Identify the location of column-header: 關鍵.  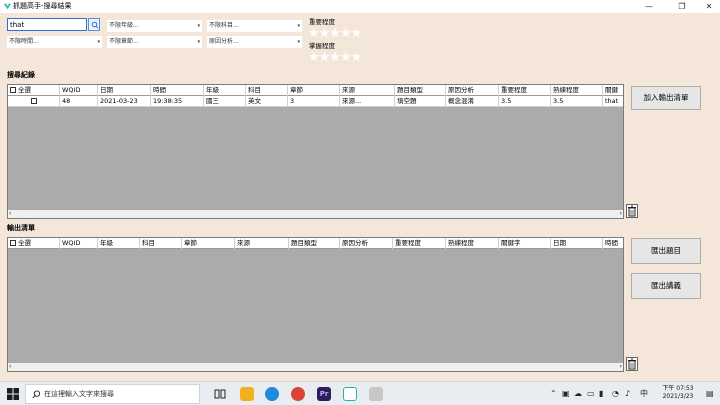
(613, 90).